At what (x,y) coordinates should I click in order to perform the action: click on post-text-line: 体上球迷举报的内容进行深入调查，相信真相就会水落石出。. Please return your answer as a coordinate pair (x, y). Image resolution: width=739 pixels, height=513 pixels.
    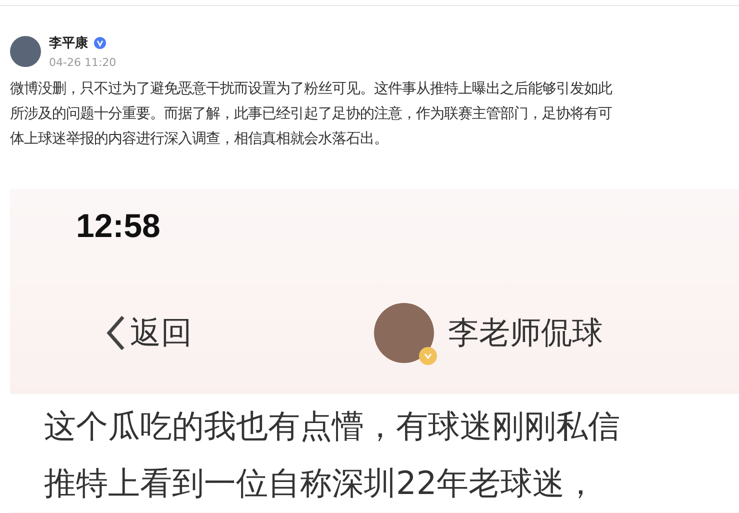
    Looking at the image, I should click on (199, 139).